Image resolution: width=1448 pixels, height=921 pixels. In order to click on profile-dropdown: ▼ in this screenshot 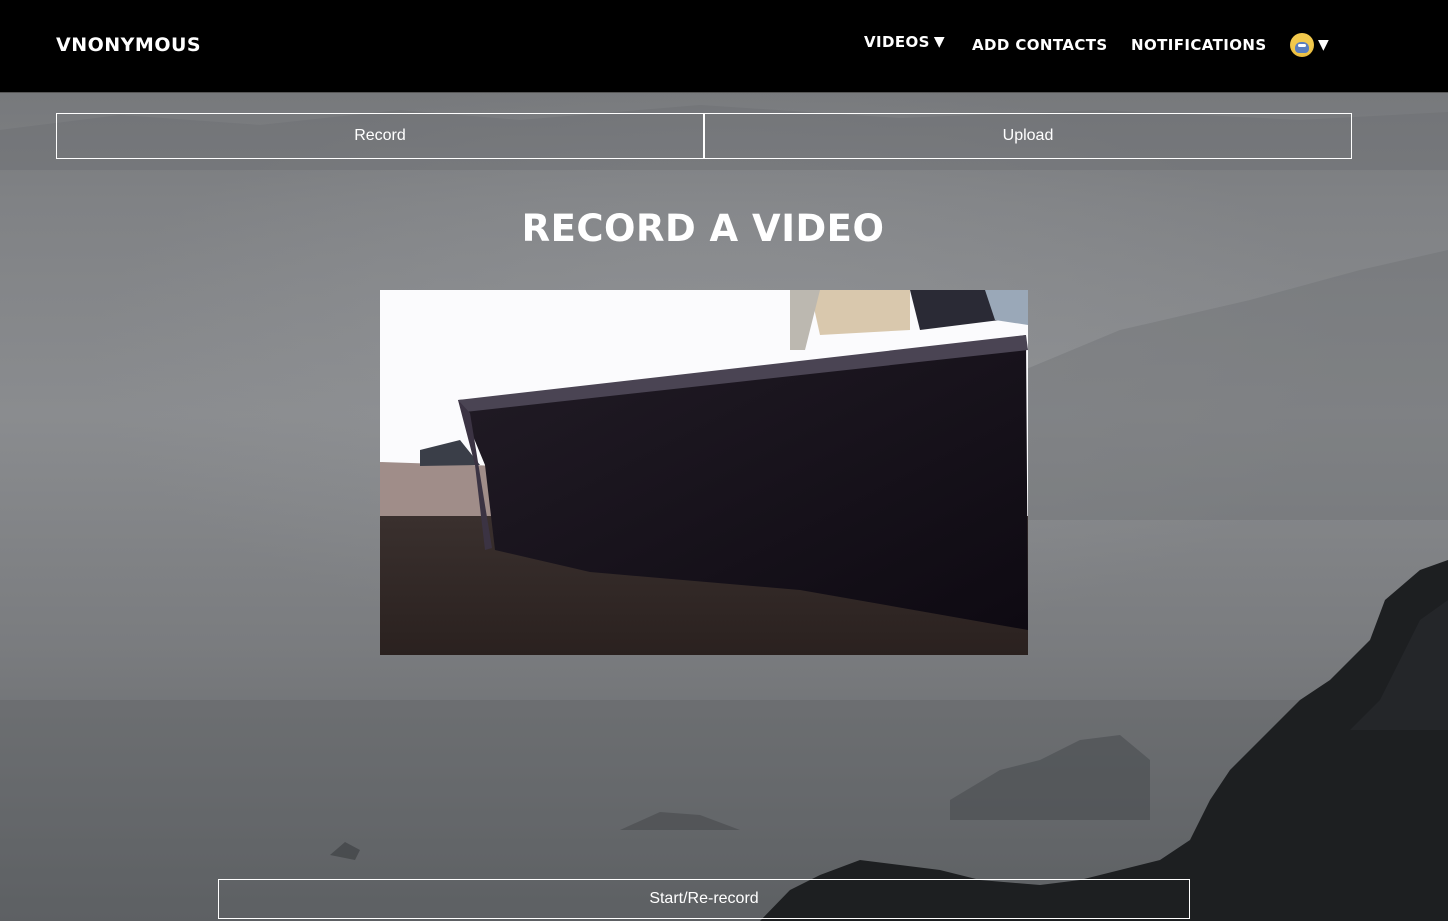, I will do `click(1309, 45)`.